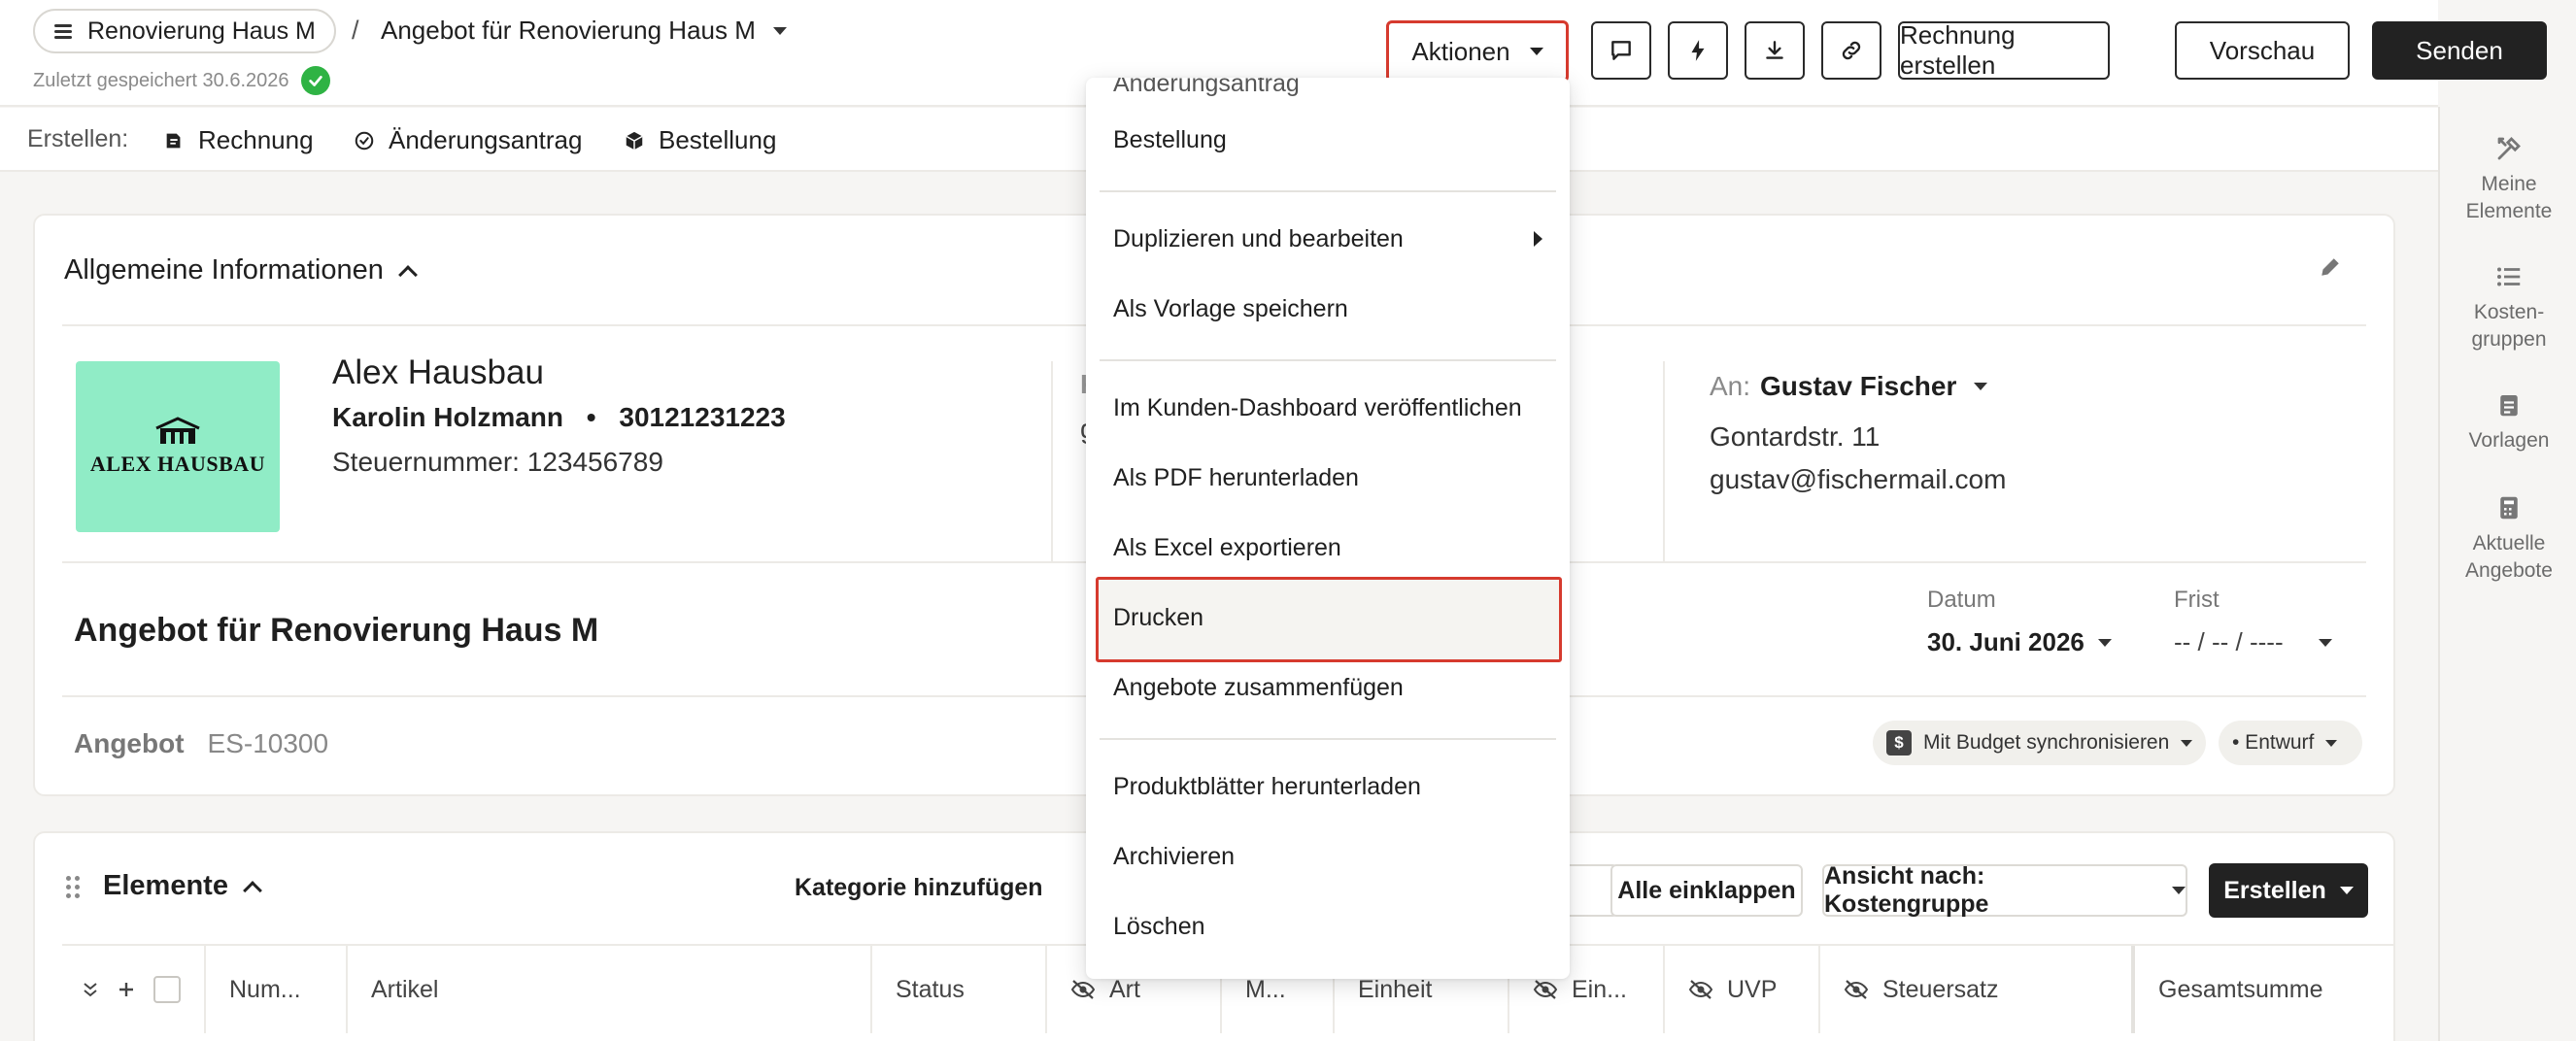  I want to click on date-label: Datum, so click(1961, 600).